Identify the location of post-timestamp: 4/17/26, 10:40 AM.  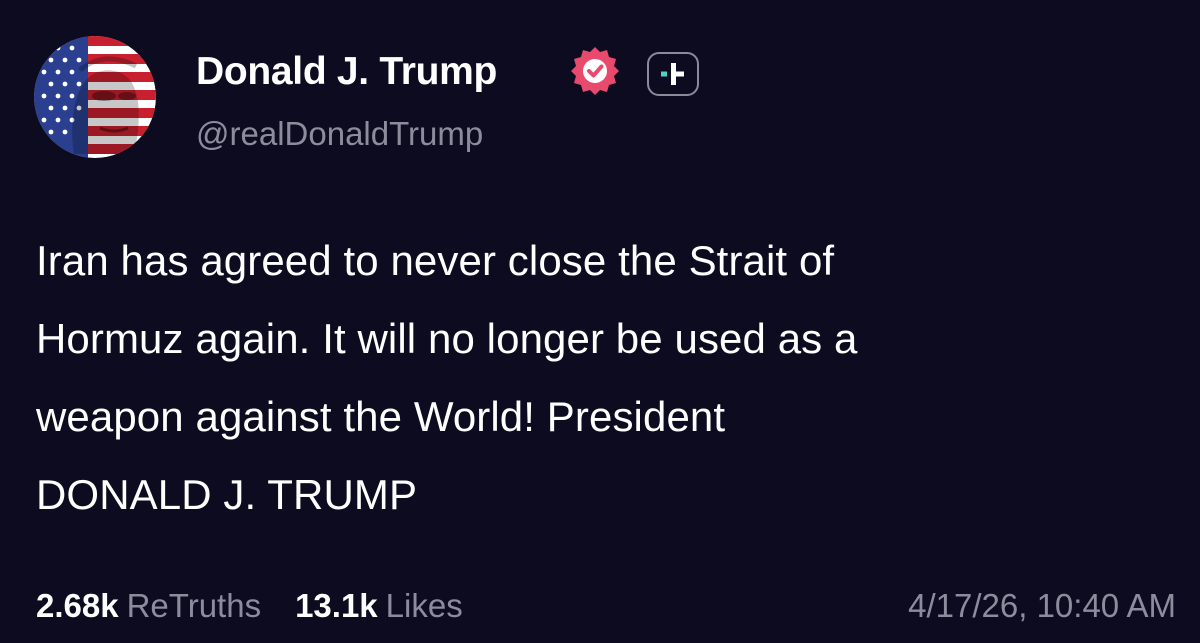
(1042, 605).